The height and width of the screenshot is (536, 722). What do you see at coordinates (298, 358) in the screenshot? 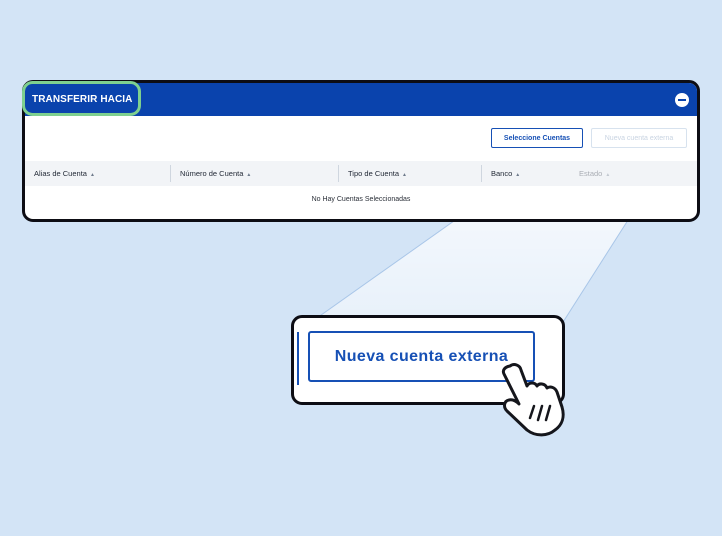
I see `zoom-left-edge` at bounding box center [298, 358].